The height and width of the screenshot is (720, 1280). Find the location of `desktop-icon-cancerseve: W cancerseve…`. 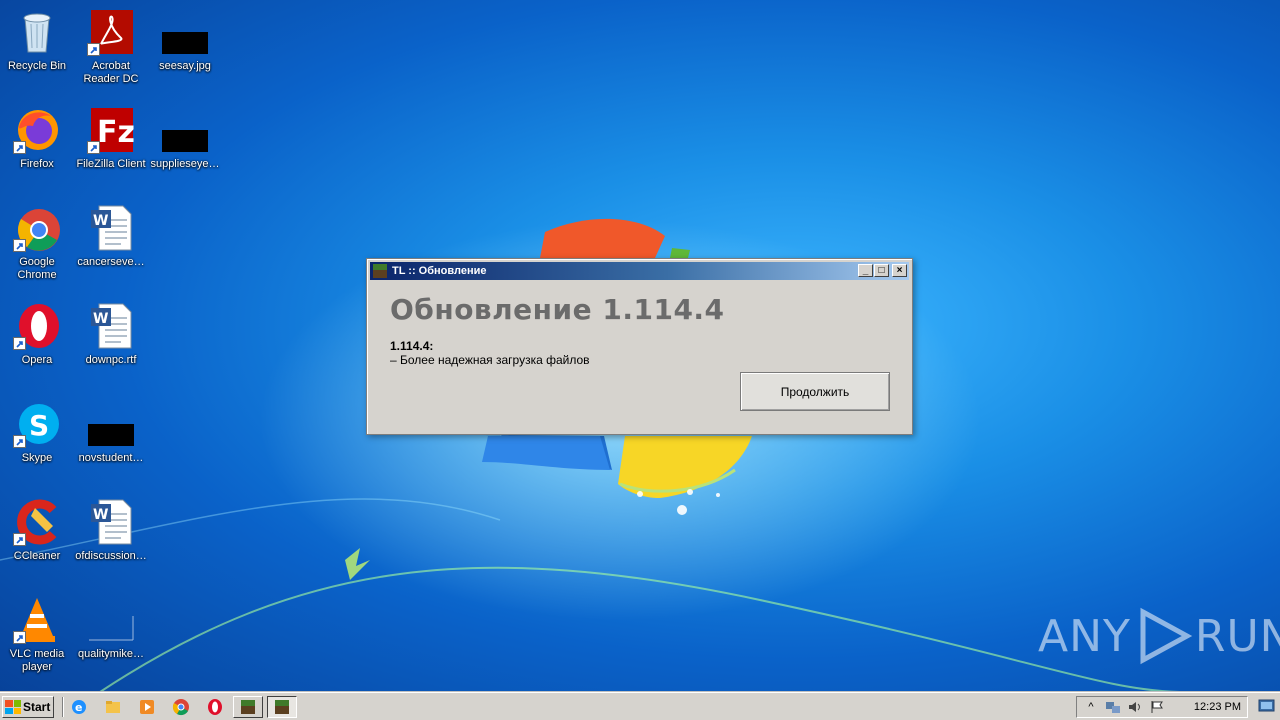

desktop-icon-cancerseve: W cancerseve… is located at coordinates (111, 245).